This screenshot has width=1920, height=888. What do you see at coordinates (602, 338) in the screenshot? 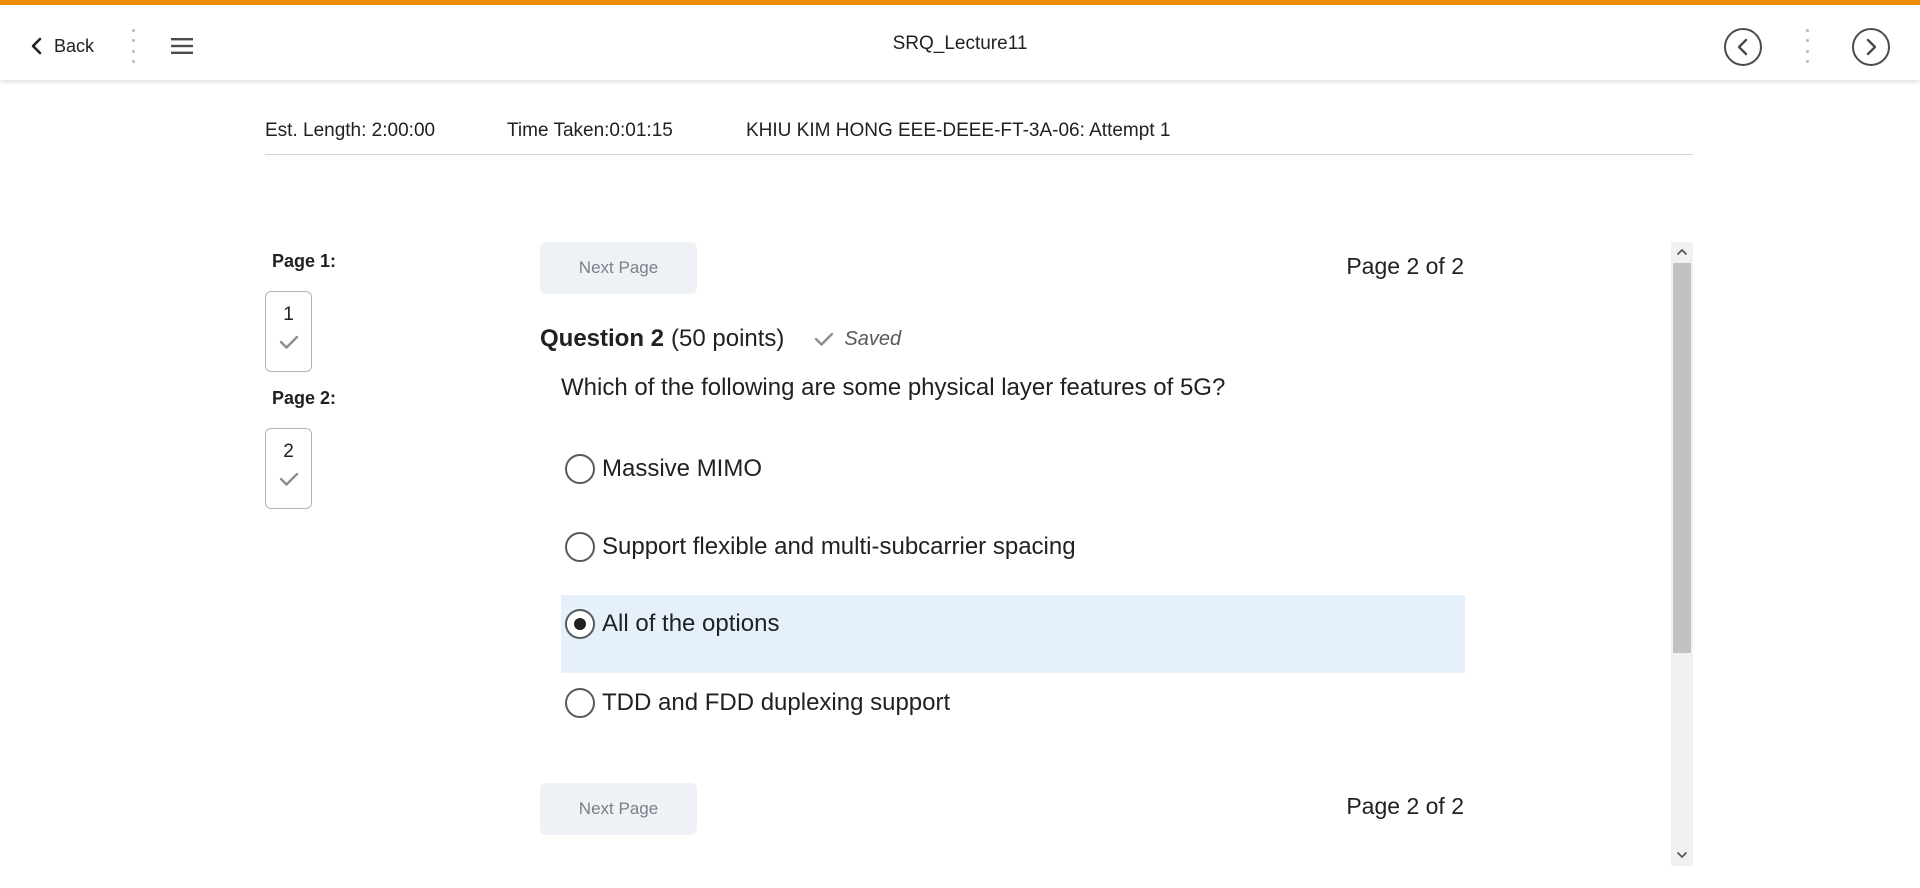
I see `question-title: Question 2` at bounding box center [602, 338].